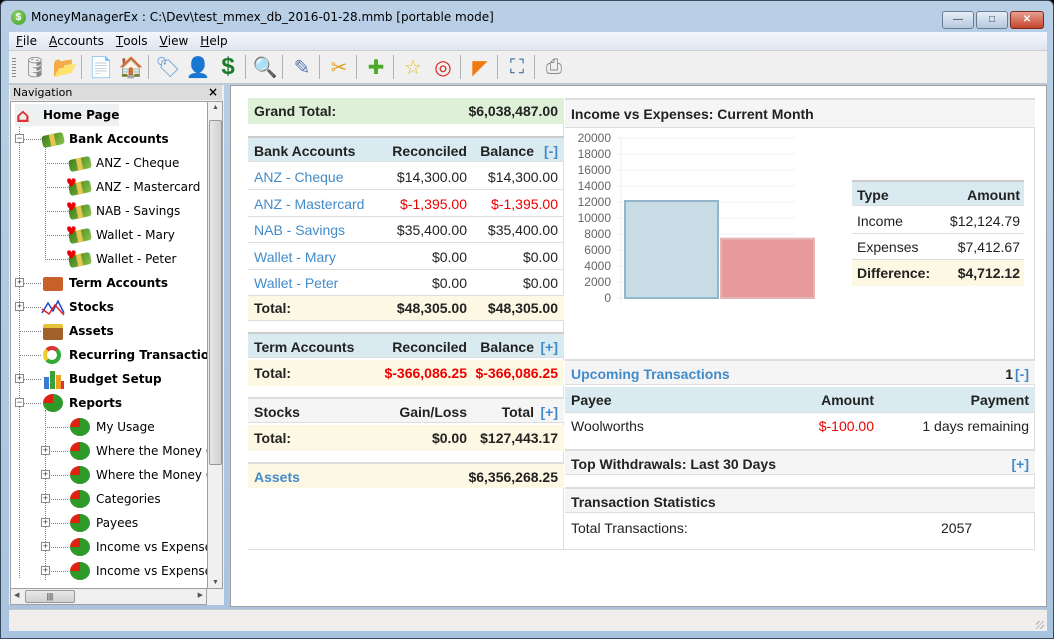  I want to click on nav-item-nab-savings: ♥ NAB - Savings, so click(123, 211).